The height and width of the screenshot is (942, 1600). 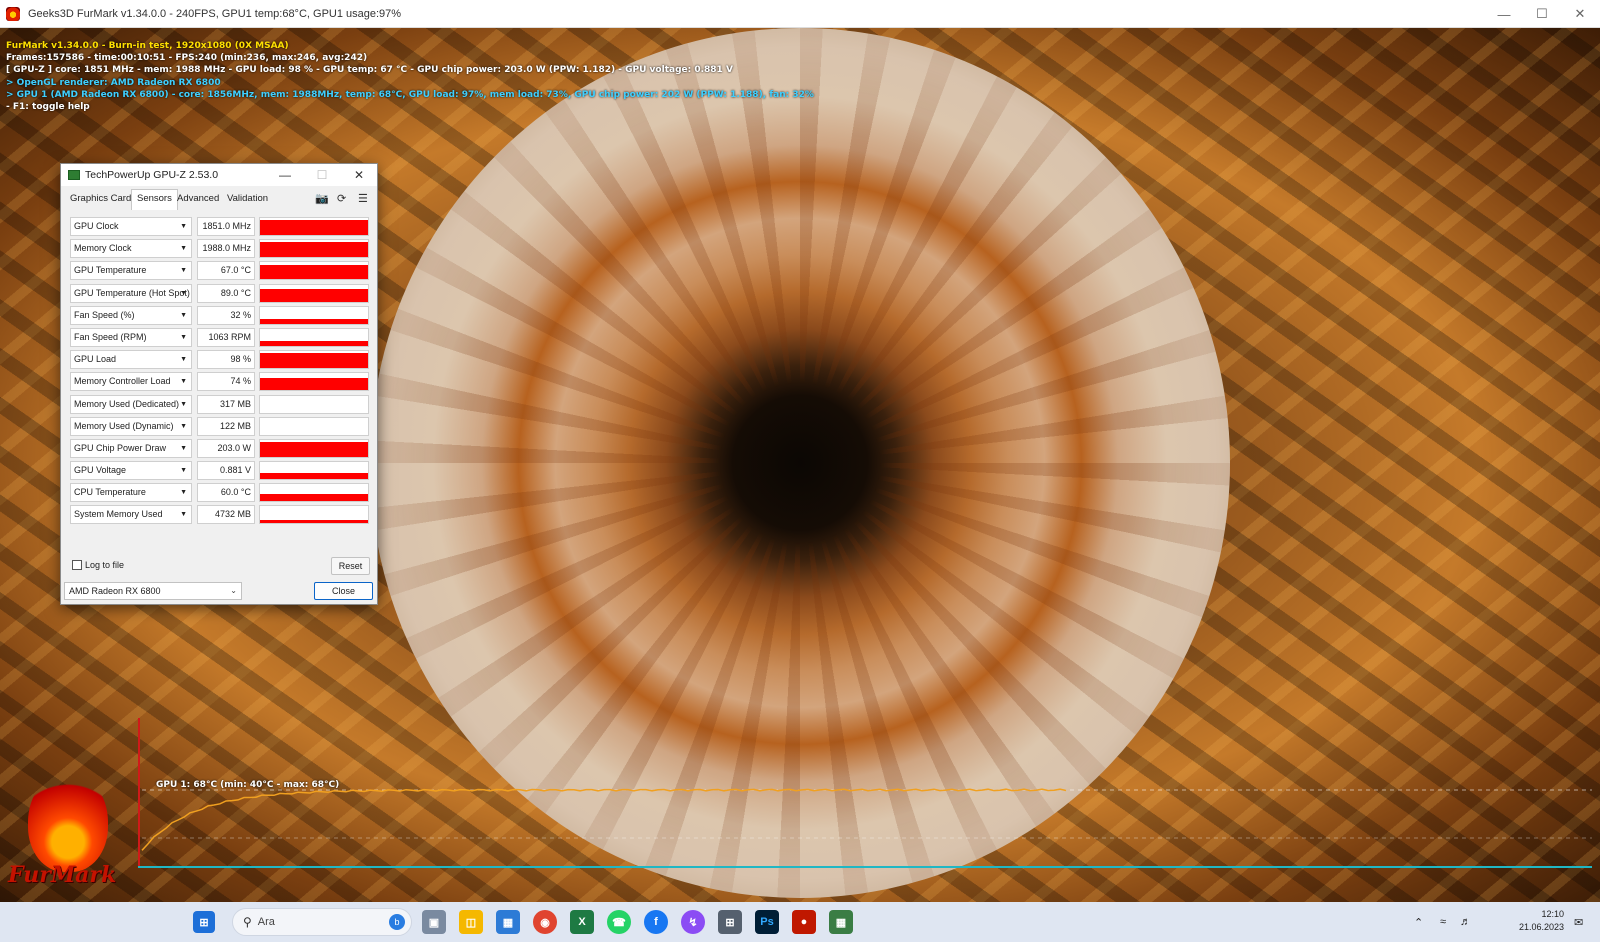 I want to click on sensor-value: 4732 MB, so click(x=226, y=515).